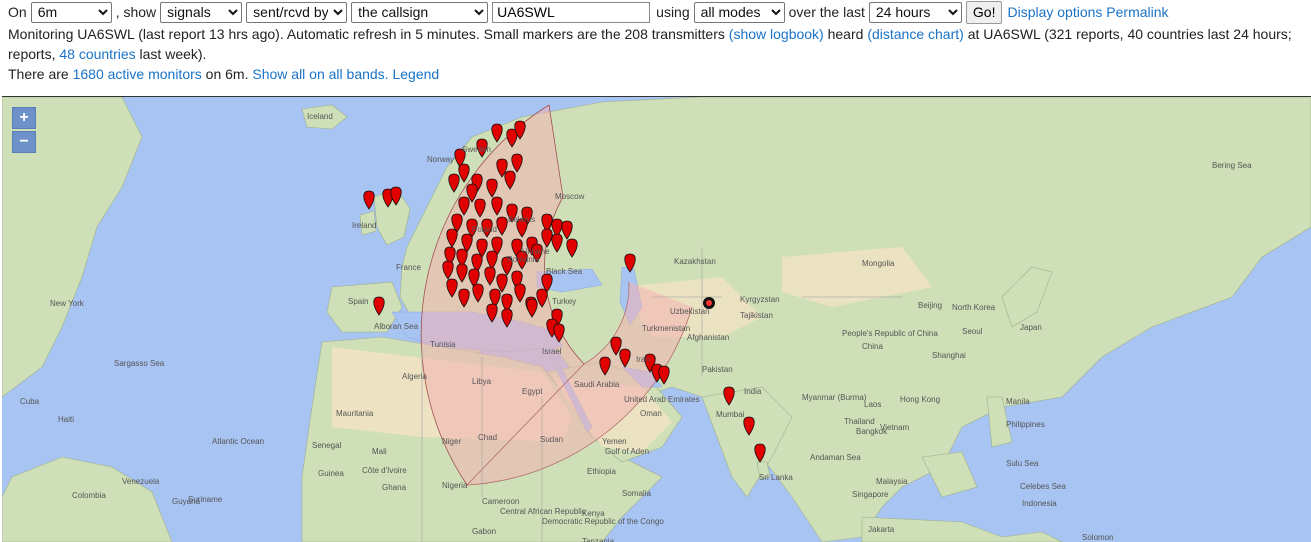 Image resolution: width=1311 pixels, height=542 pixels. What do you see at coordinates (552, 351) in the screenshot?
I see `map-label-israel: Israel` at bounding box center [552, 351].